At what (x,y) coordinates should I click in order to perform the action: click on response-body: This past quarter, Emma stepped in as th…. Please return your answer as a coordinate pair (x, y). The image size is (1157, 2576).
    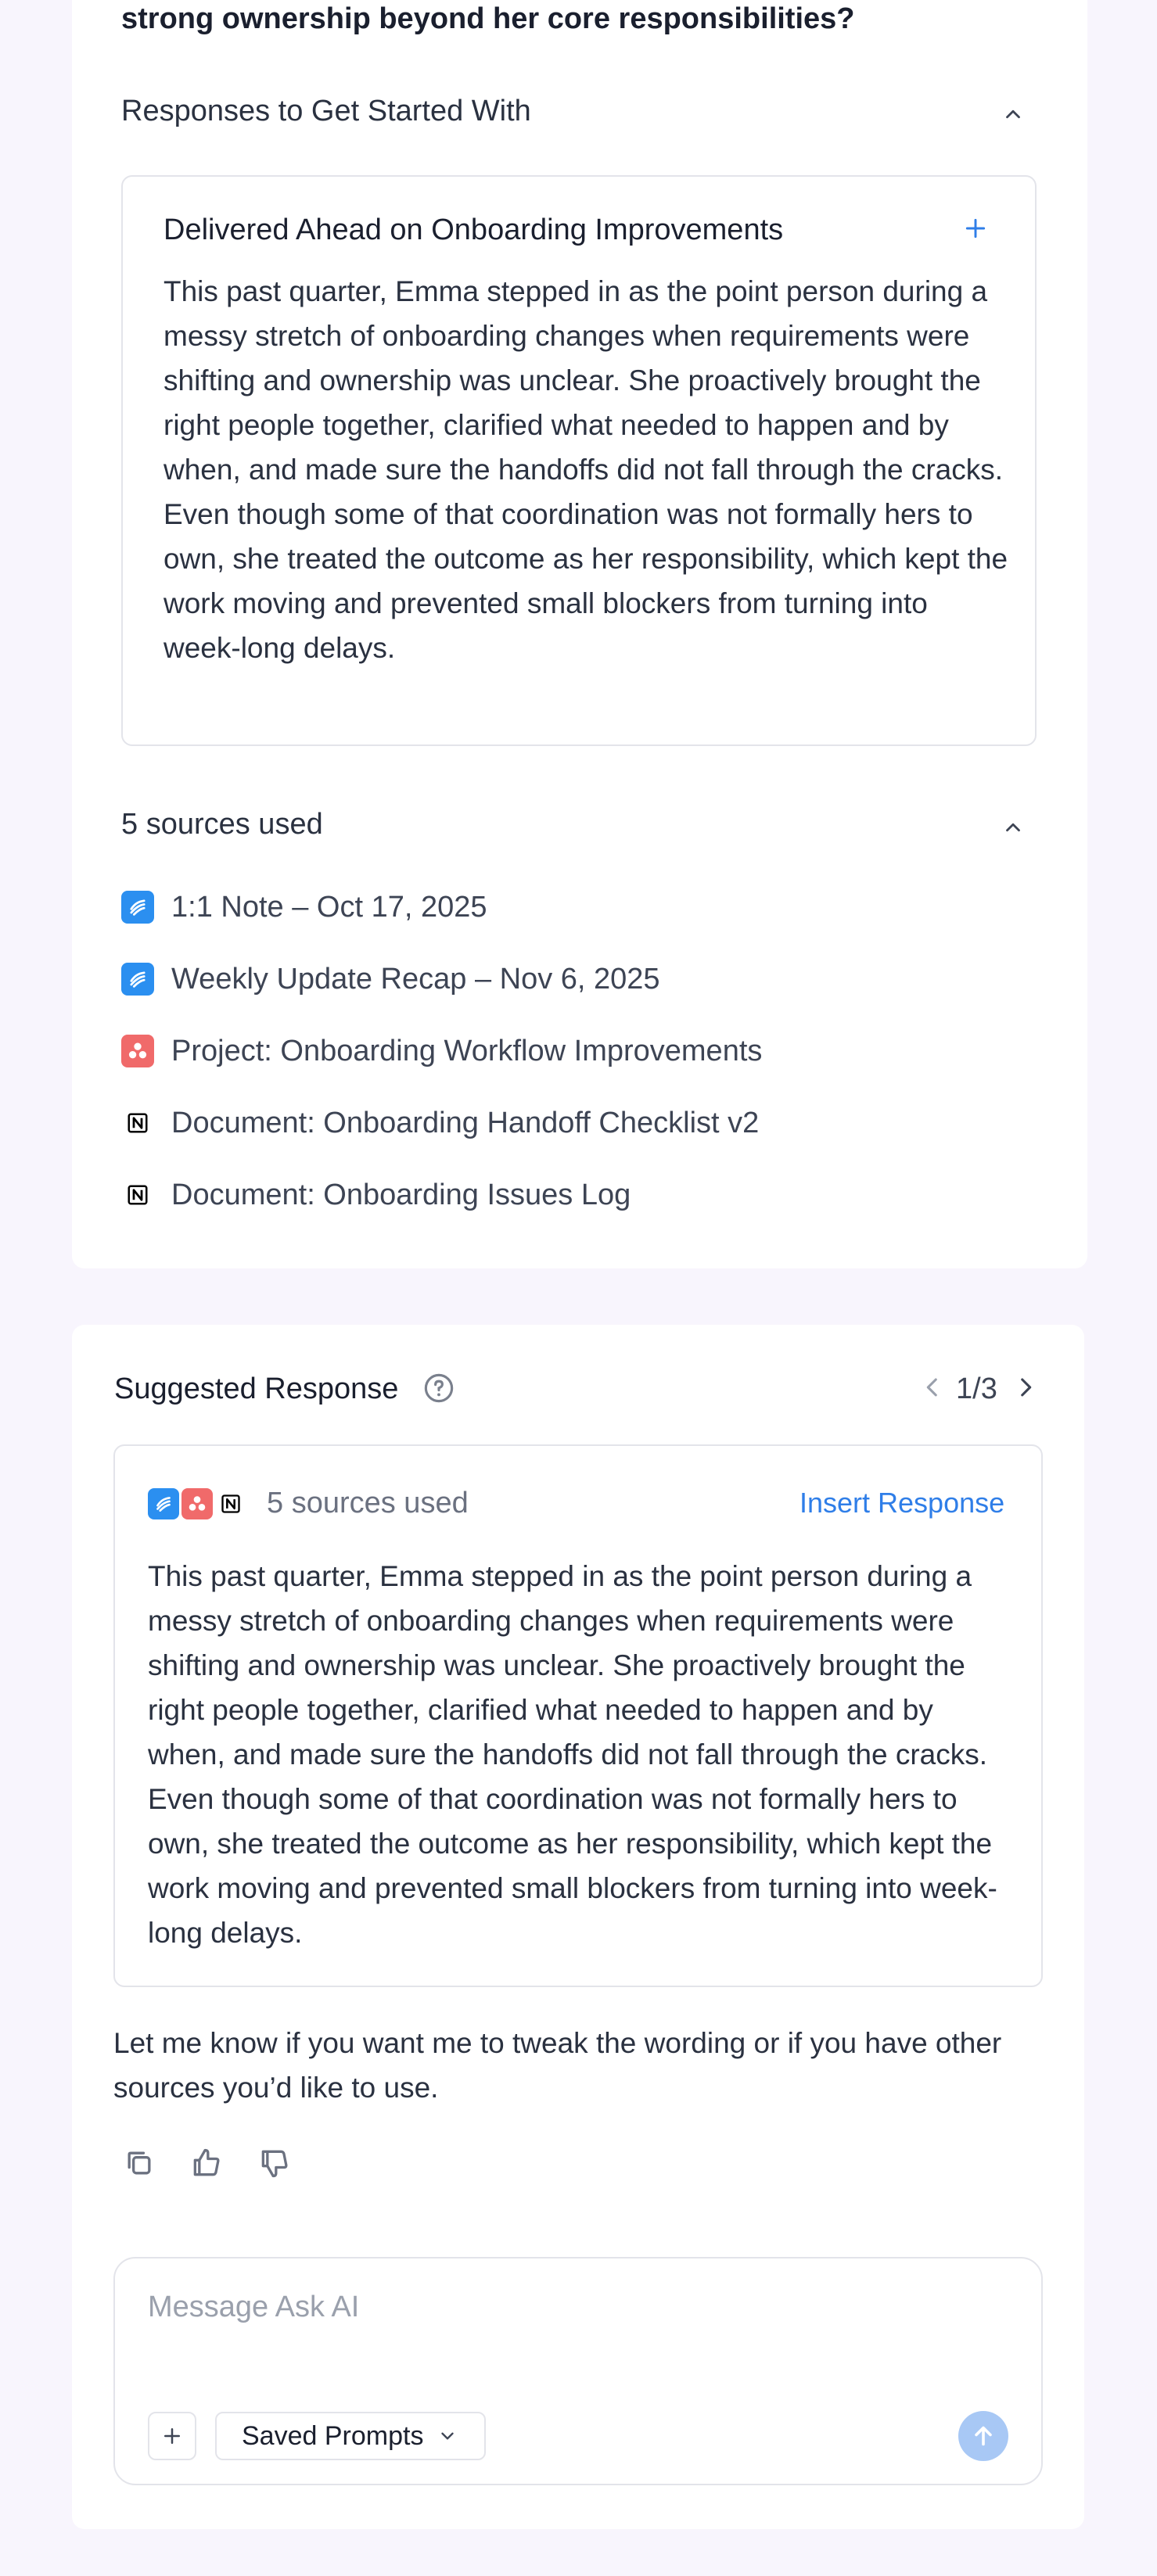
    Looking at the image, I should click on (586, 469).